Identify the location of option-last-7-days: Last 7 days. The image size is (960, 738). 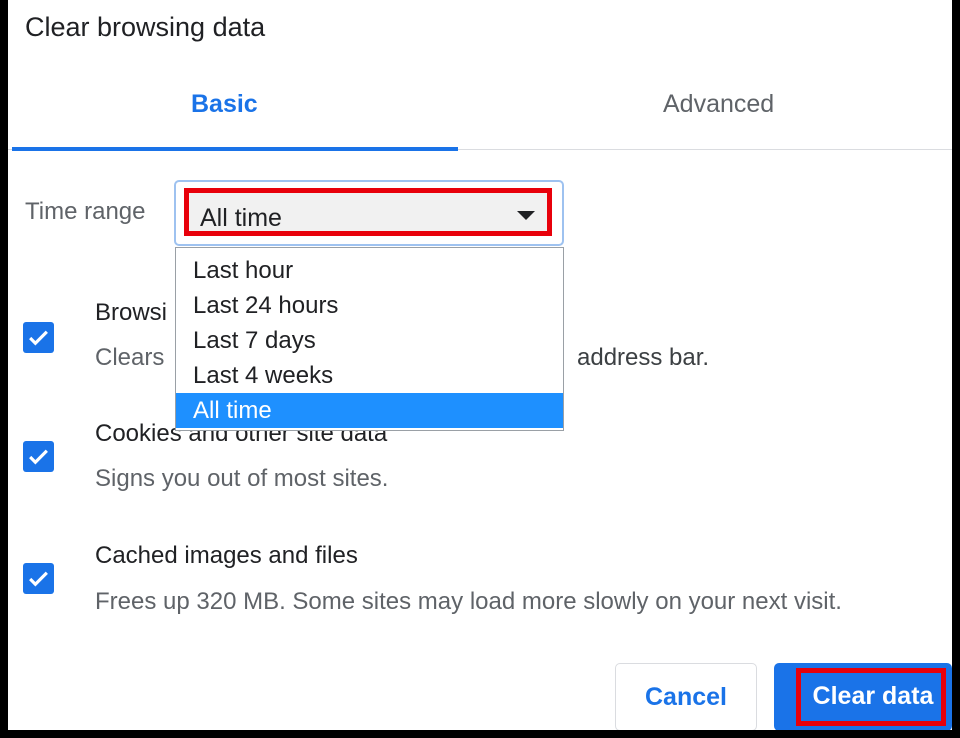
(369, 340).